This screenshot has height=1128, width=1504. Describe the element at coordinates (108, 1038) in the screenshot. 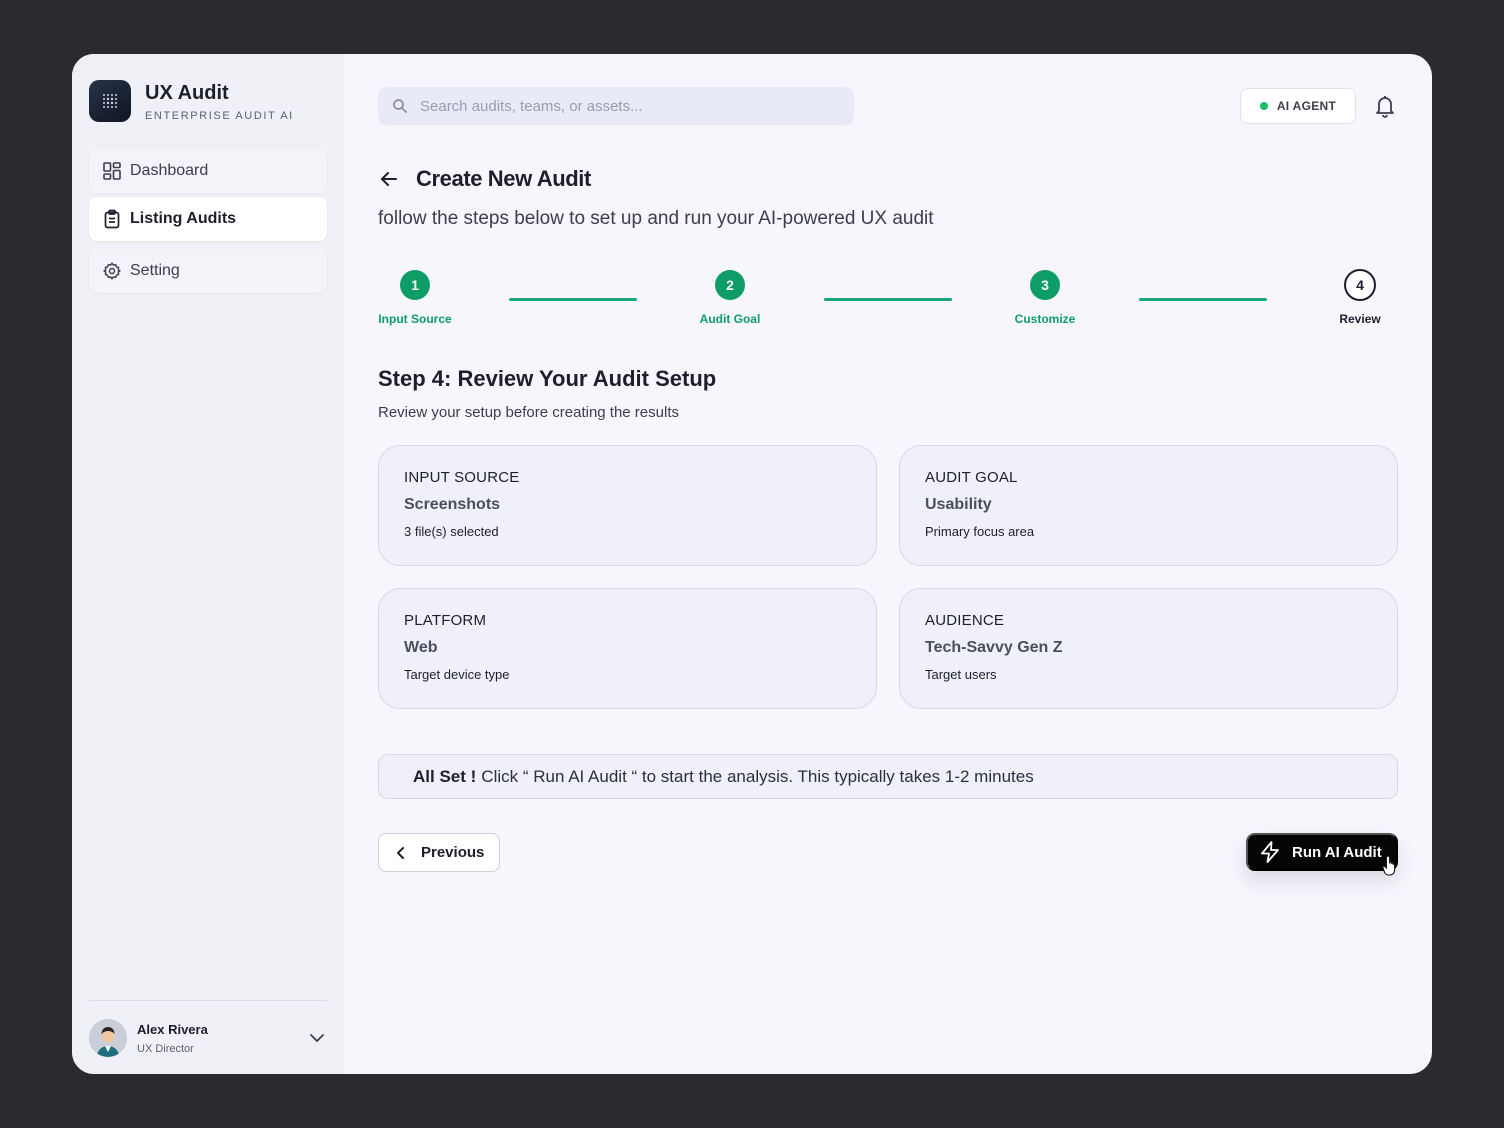

I see `avatar` at that location.